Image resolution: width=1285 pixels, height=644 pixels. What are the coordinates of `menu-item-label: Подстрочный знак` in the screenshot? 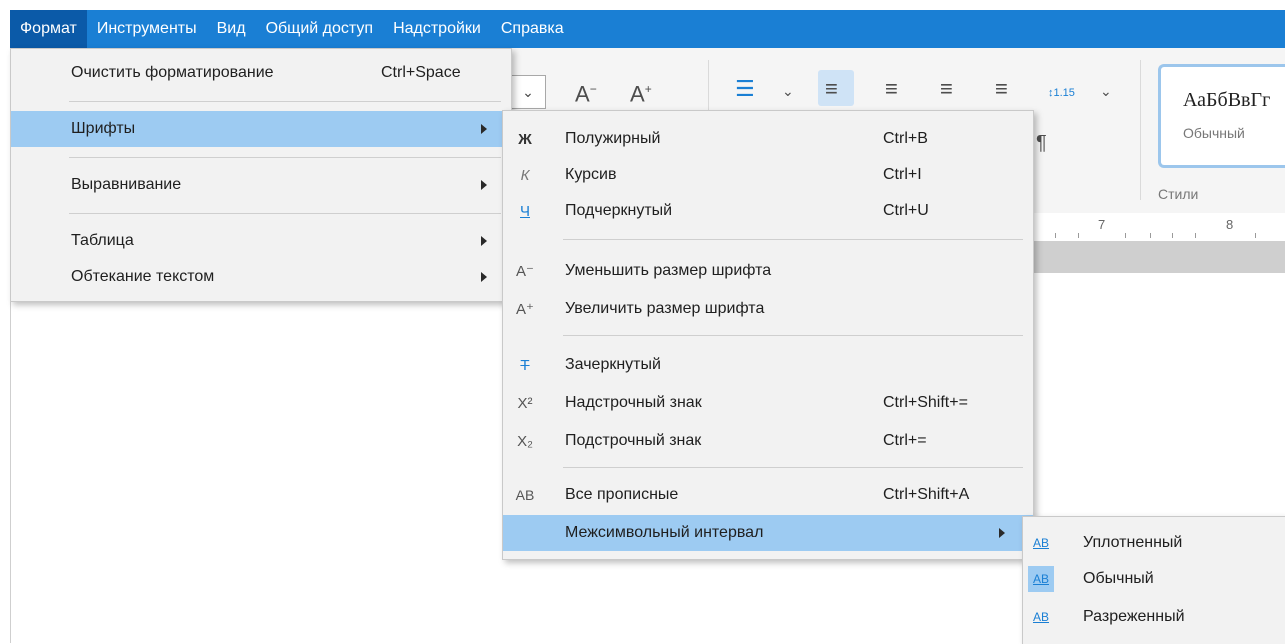 It's located at (633, 440).